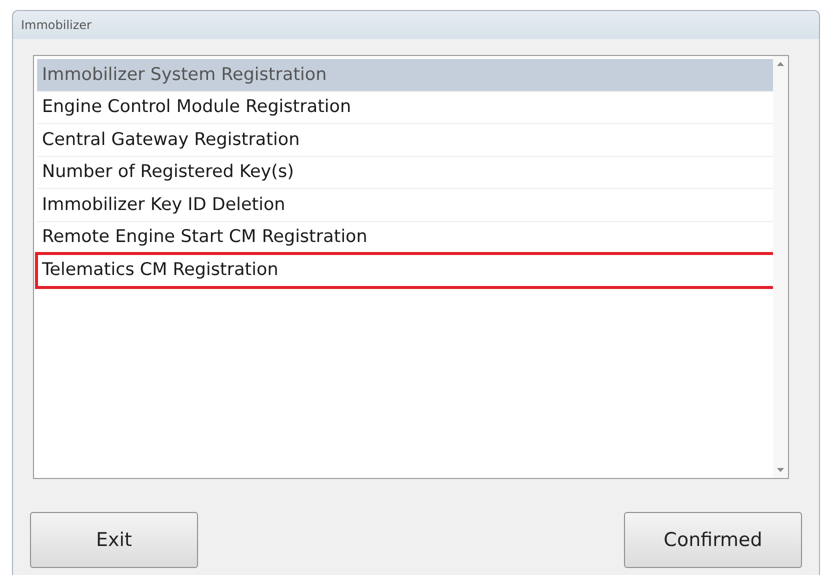 Image resolution: width=826 pixels, height=575 pixels. What do you see at coordinates (405, 108) in the screenshot?
I see `list-item: Engine Control Module Registration` at bounding box center [405, 108].